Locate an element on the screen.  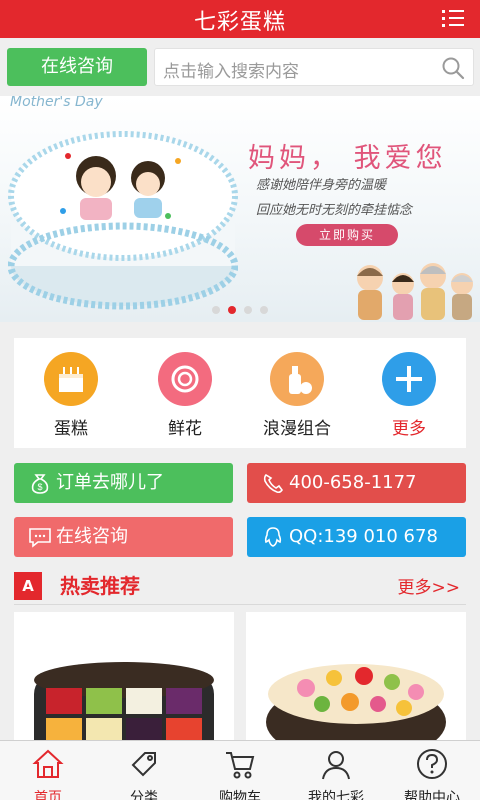
tab-label: 我的七彩 is located at coordinates (336, 795).